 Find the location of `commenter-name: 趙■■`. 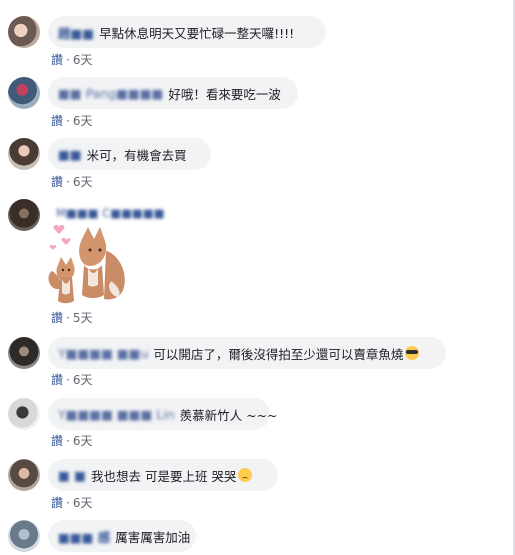

commenter-name: 趙■■ is located at coordinates (76, 32).